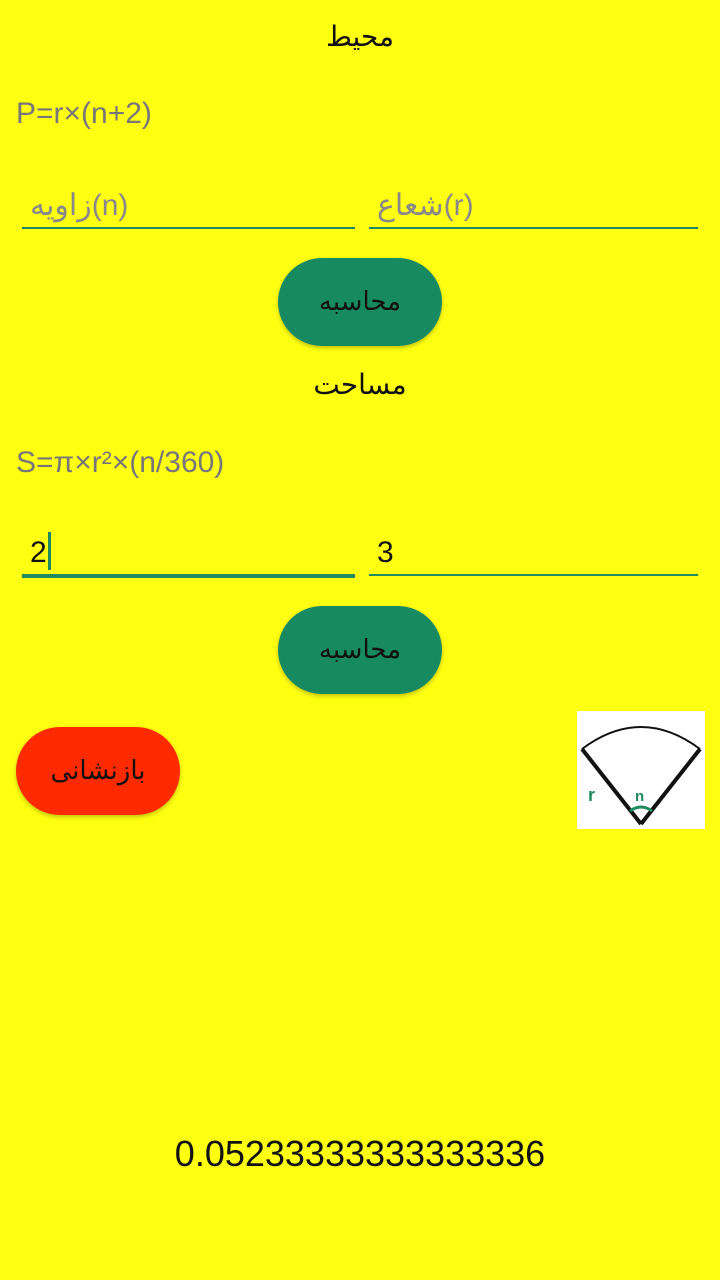  I want to click on area-radius-value: 3, so click(385, 552).